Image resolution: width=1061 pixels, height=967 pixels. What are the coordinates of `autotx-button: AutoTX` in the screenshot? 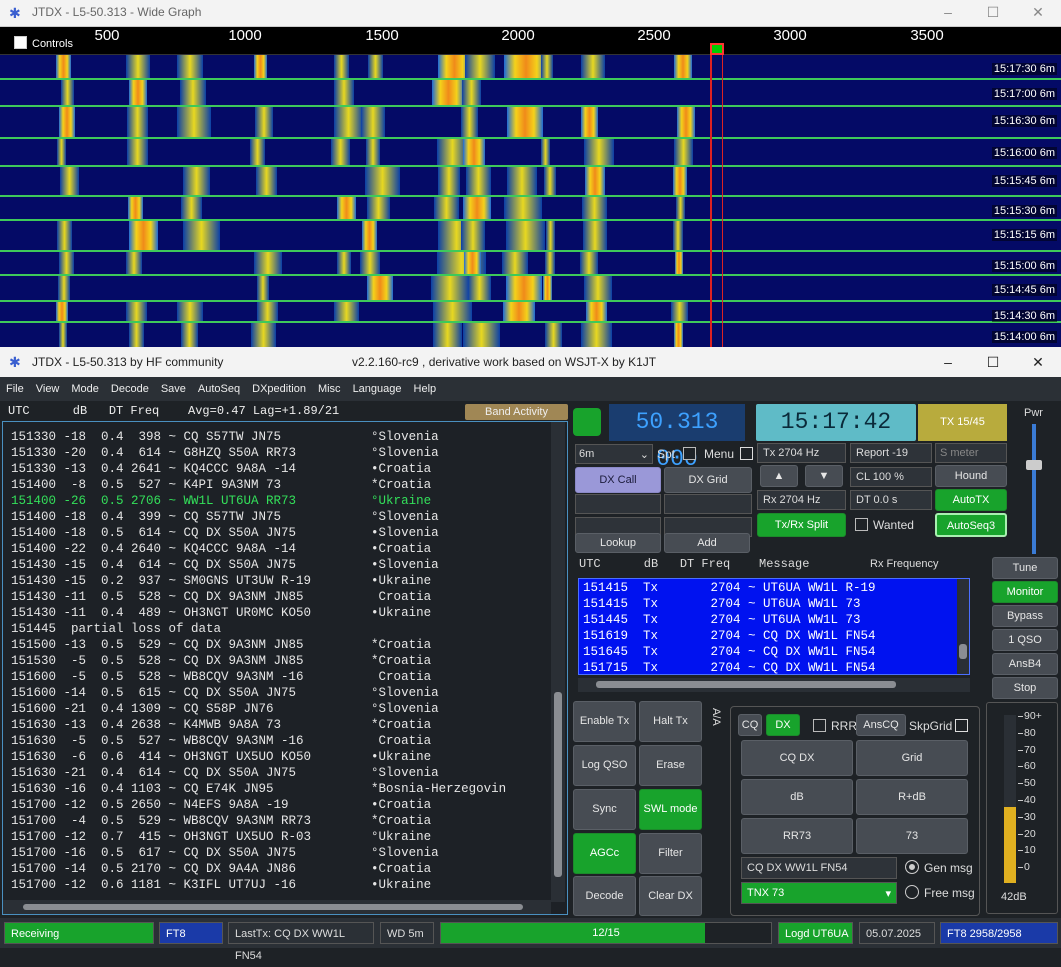 It's located at (971, 500).